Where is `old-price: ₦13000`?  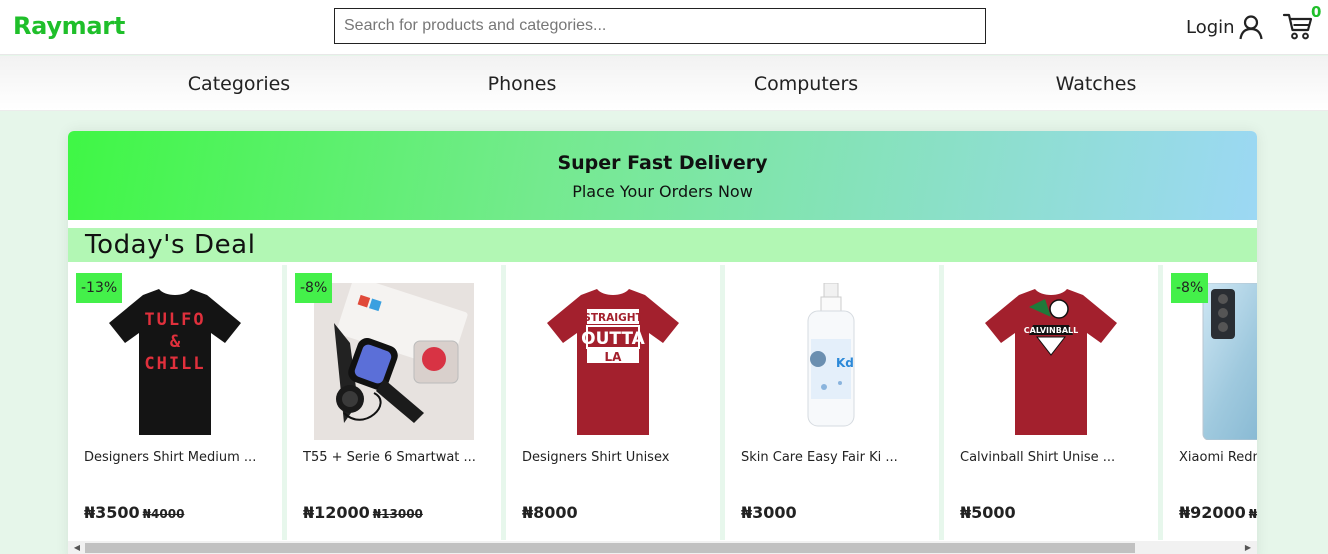
old-price: ₦13000 is located at coordinates (397, 514).